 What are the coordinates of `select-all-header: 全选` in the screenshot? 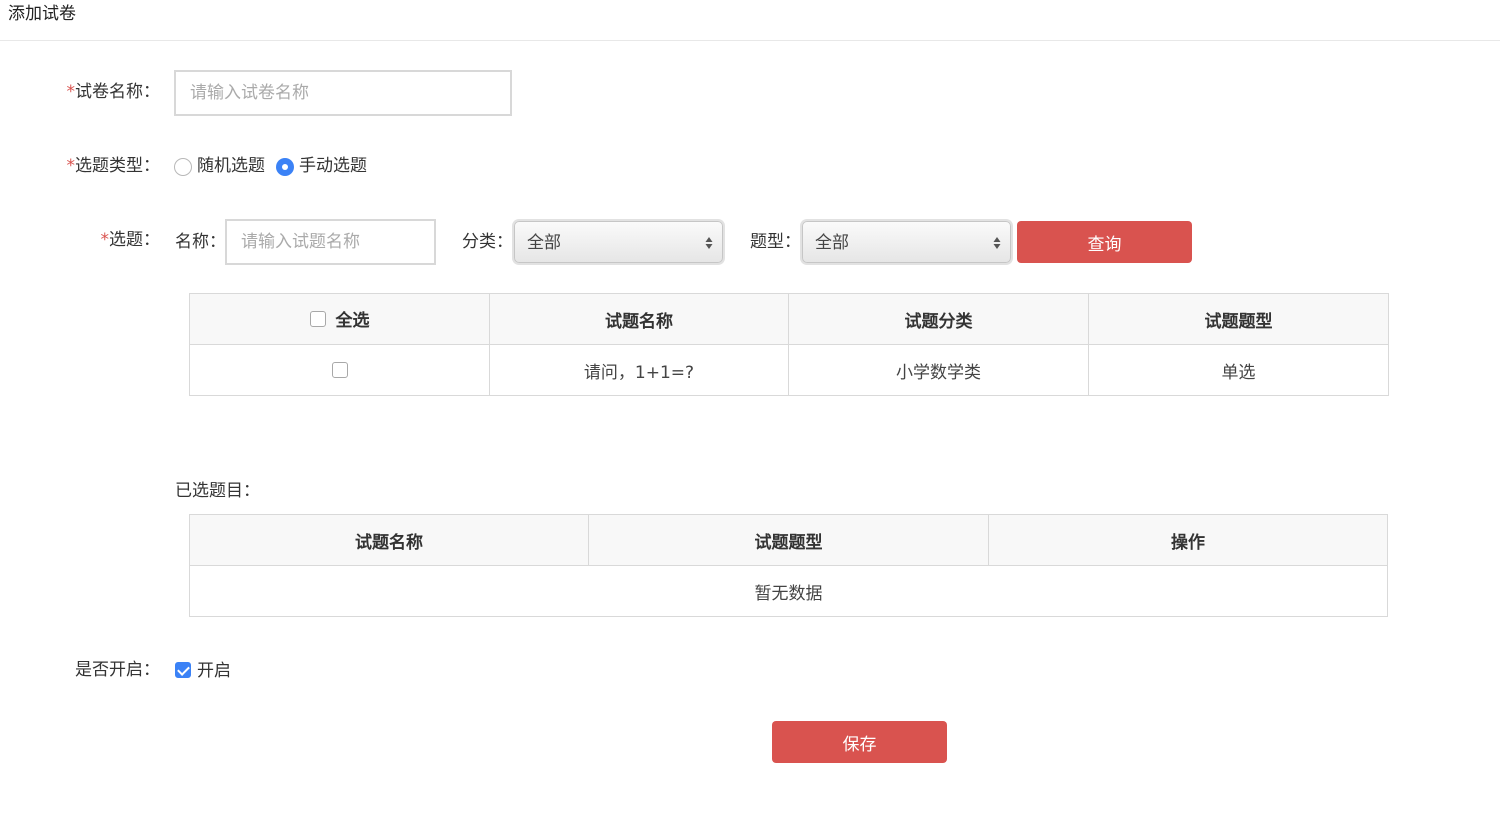 It's located at (339, 319).